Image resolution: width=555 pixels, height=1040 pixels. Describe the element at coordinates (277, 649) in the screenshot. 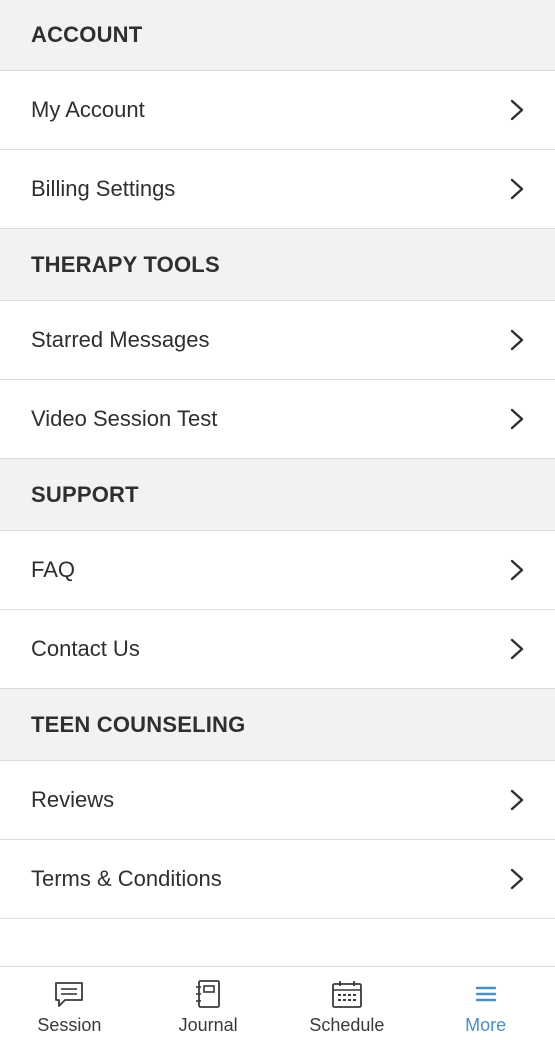

I see `menu-item-contact-us: Contact Us` at that location.